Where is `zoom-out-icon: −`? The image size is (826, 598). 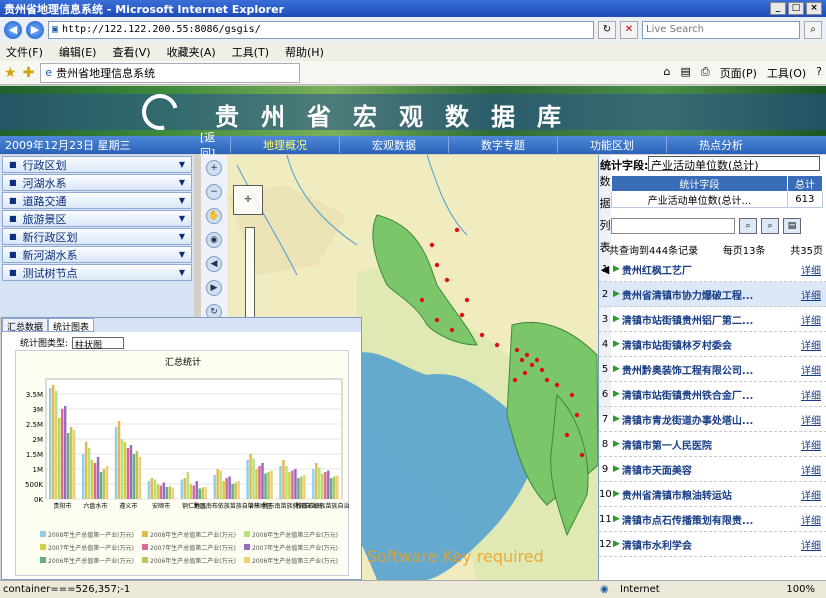
zoom-out-icon: − is located at coordinates (214, 192).